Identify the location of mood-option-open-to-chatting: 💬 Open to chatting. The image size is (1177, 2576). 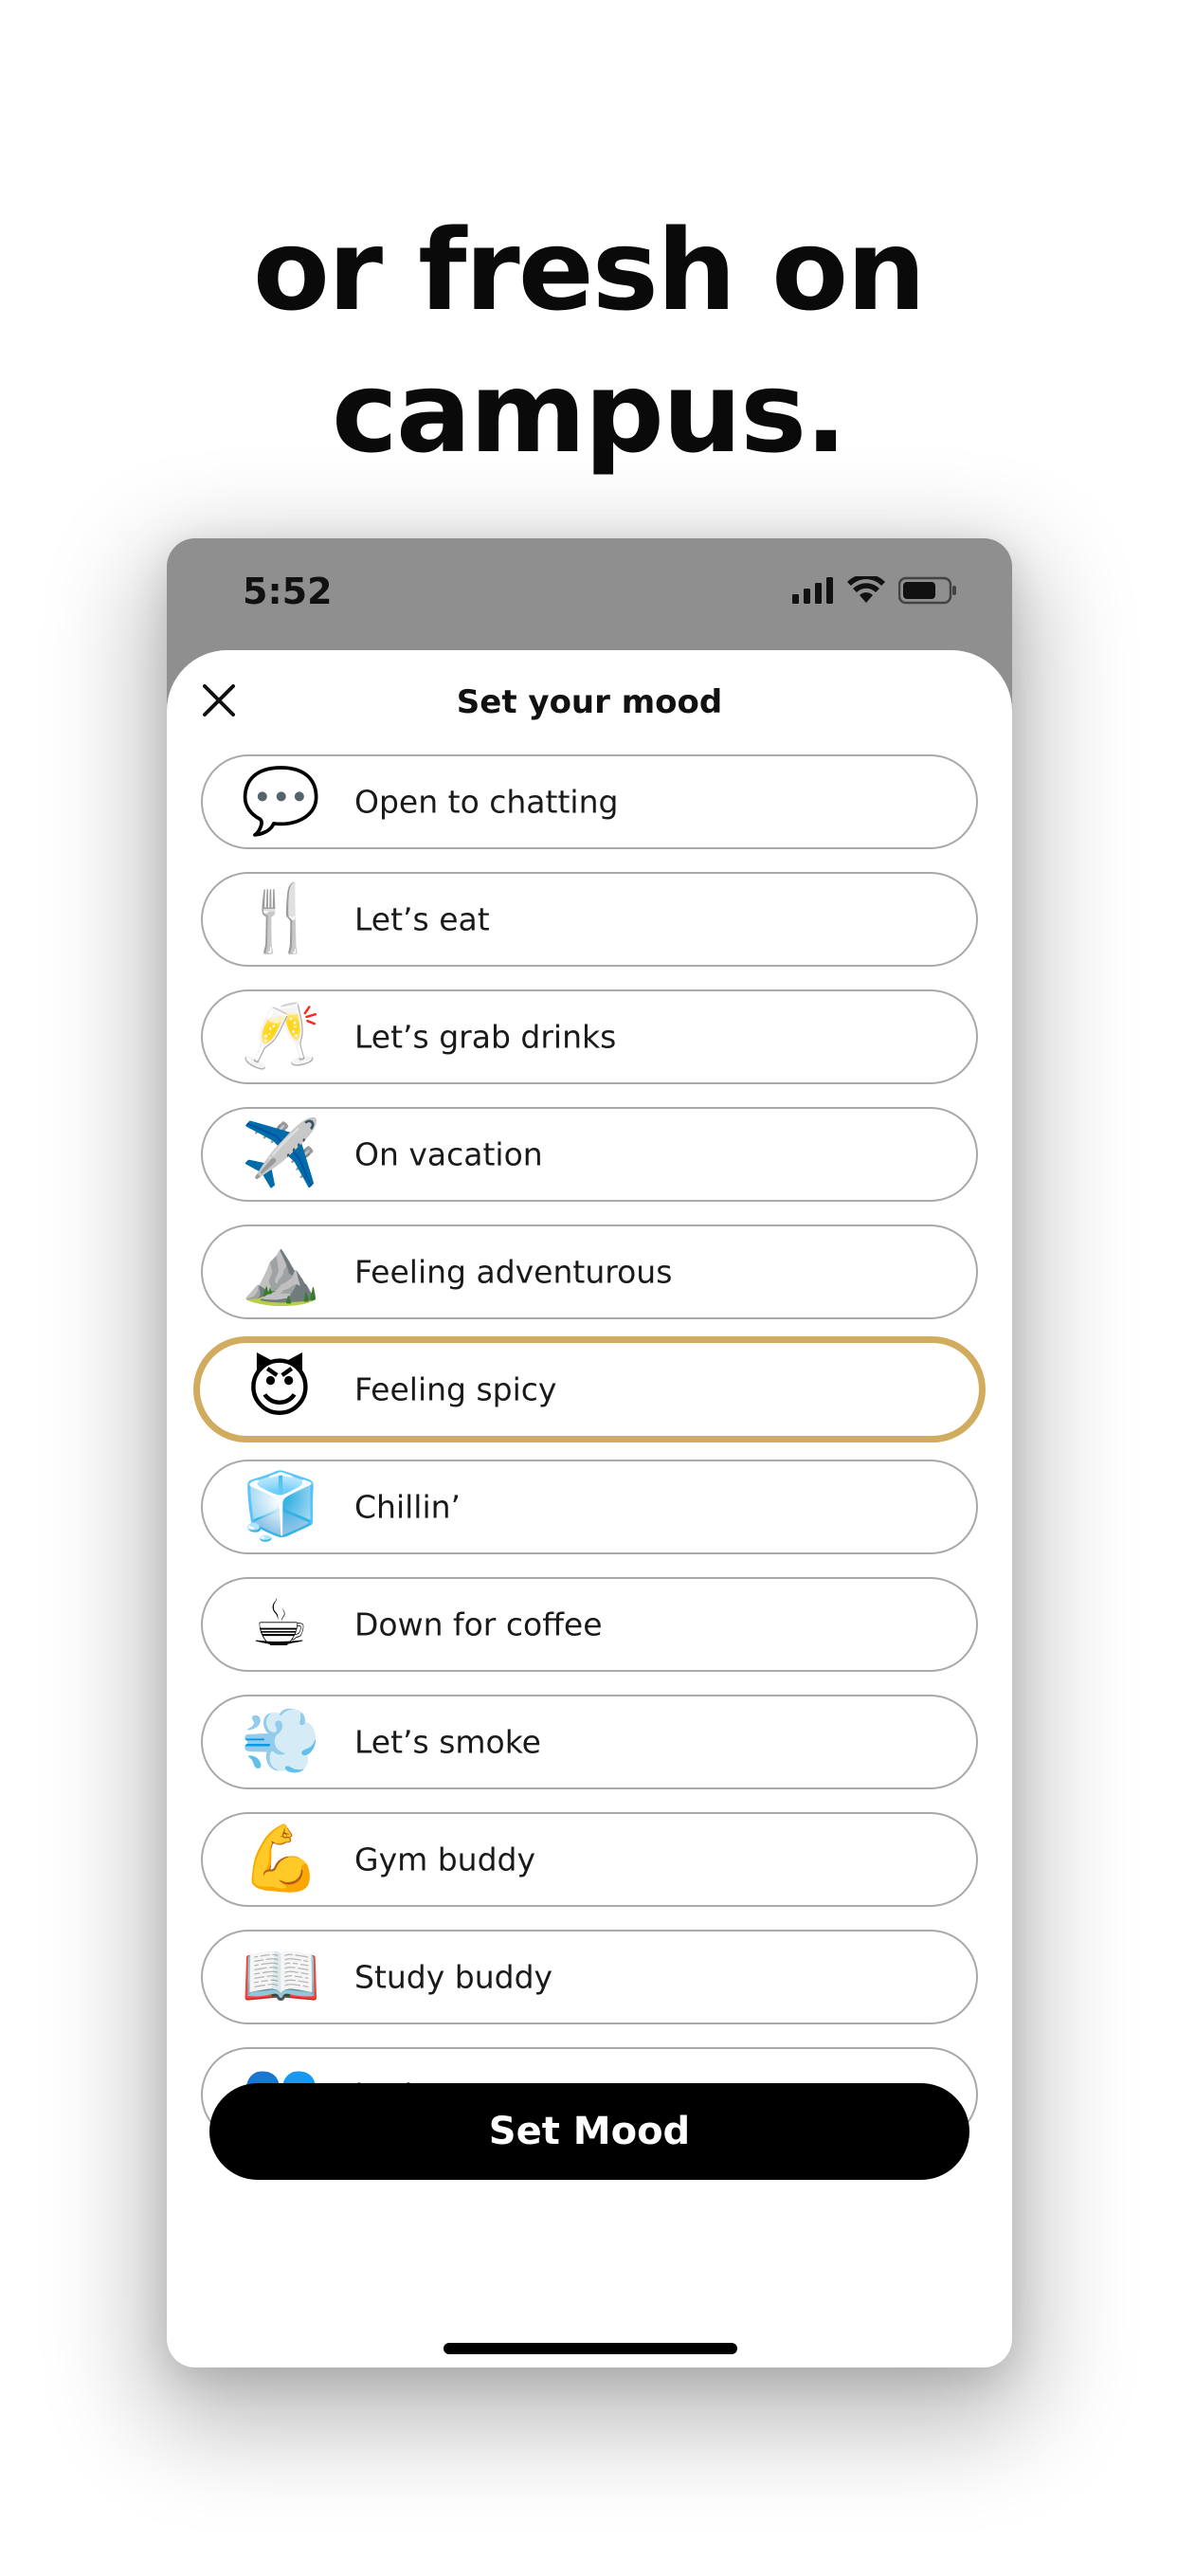
(589, 801).